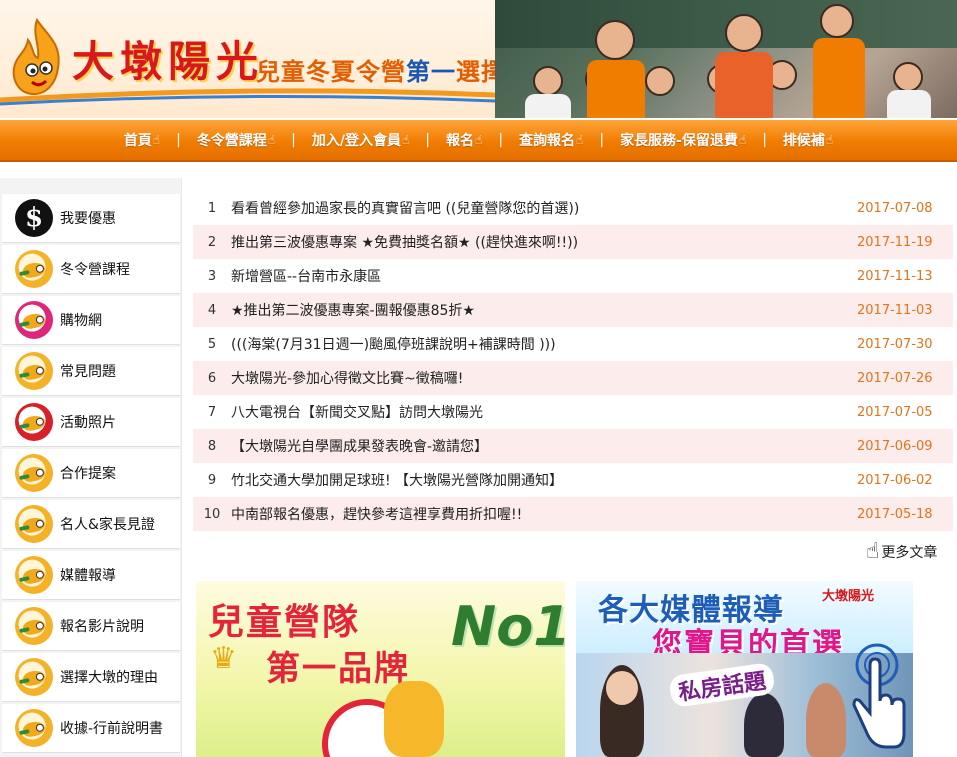 The width and height of the screenshot is (957, 757). What do you see at coordinates (91, 728) in the screenshot?
I see `sidebar-item-receipt: 收據-行前說明書` at bounding box center [91, 728].